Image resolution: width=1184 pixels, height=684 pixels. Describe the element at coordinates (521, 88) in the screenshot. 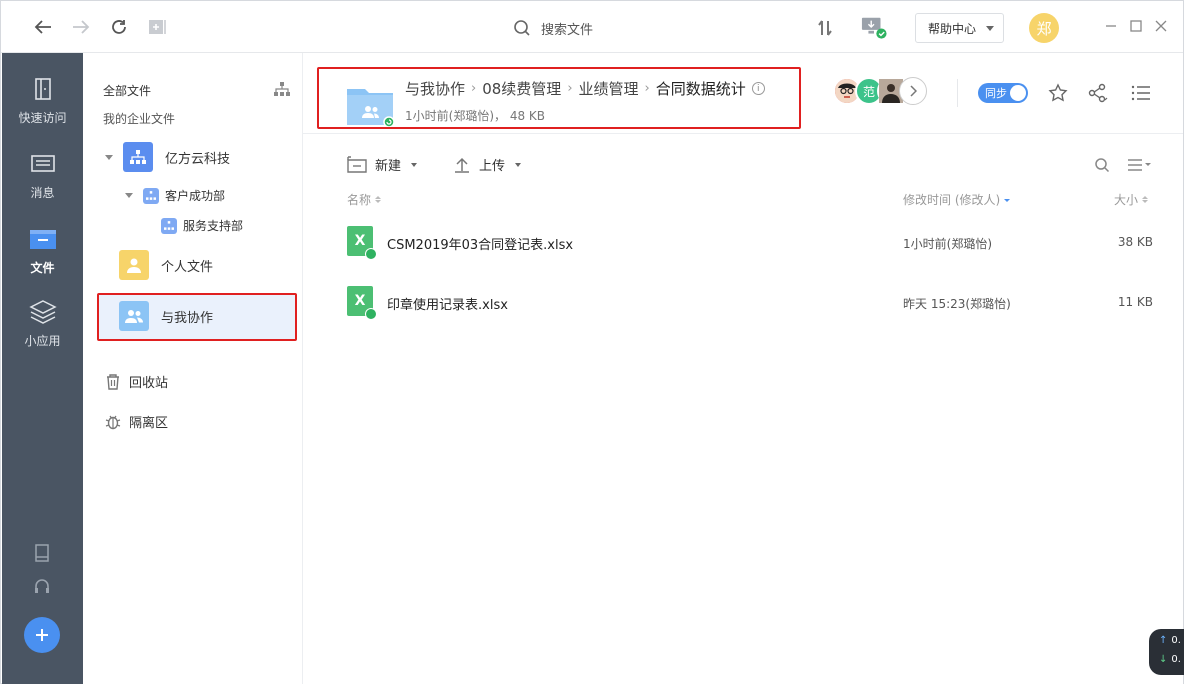

I see `breadcrumb-item: 08续费管理` at that location.